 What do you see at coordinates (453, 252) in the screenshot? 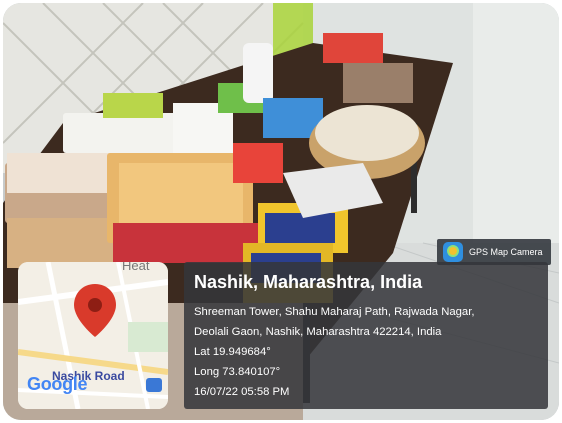
I see `gps-map-camera-app-icon` at bounding box center [453, 252].